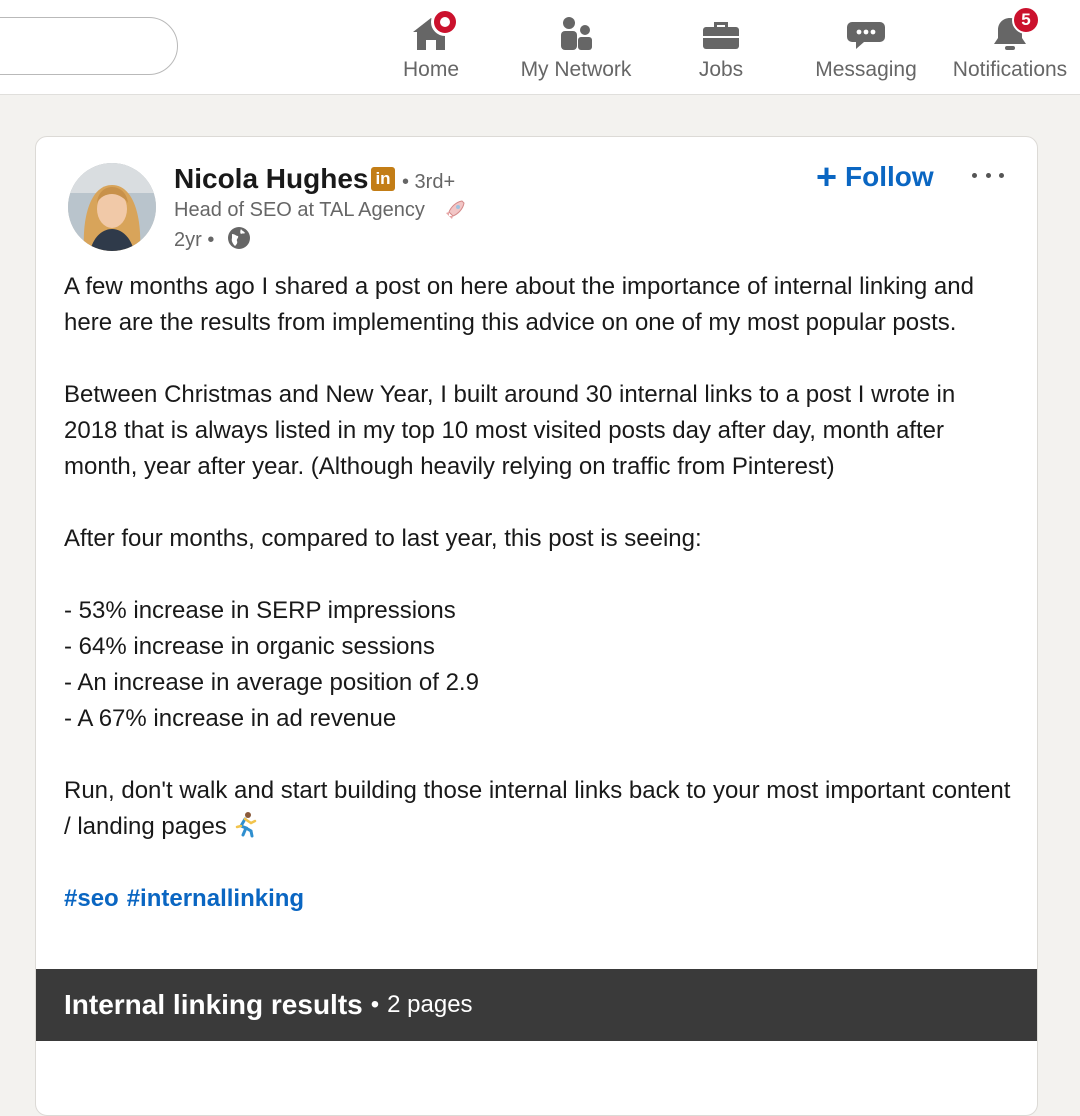 The width and height of the screenshot is (1080, 1116). Describe the element at coordinates (539, 899) in the screenshot. I see `hashtag-list: #seo #internallinking` at that location.